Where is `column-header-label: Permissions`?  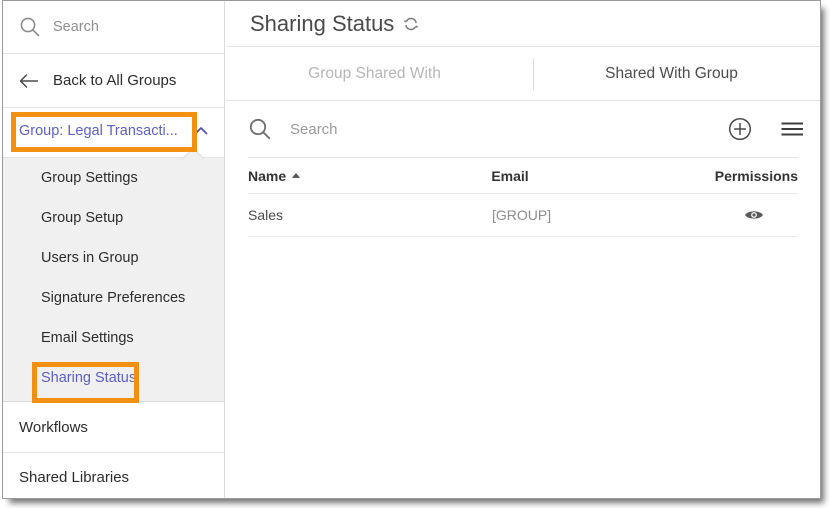
column-header-label: Permissions is located at coordinates (756, 175).